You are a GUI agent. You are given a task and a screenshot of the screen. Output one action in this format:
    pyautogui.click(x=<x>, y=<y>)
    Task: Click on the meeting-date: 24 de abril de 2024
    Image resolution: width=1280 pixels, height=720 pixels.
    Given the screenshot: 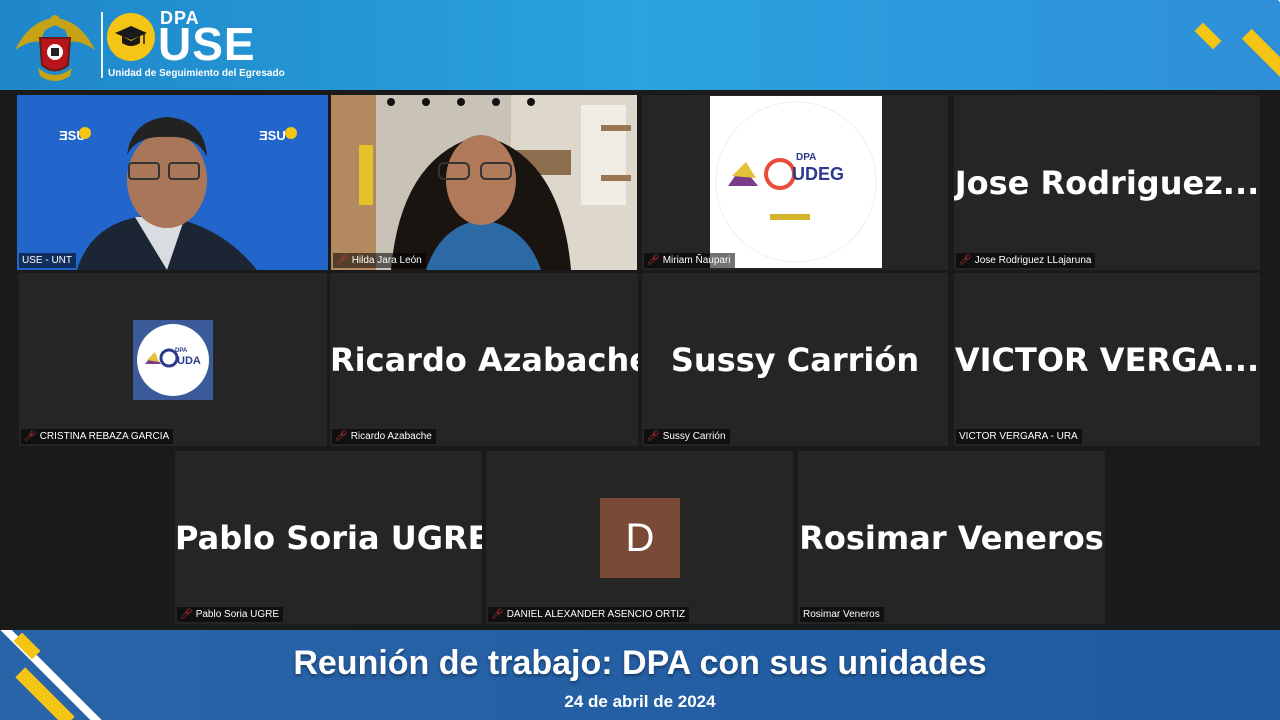 What is the action you would take?
    pyautogui.click(x=640, y=701)
    